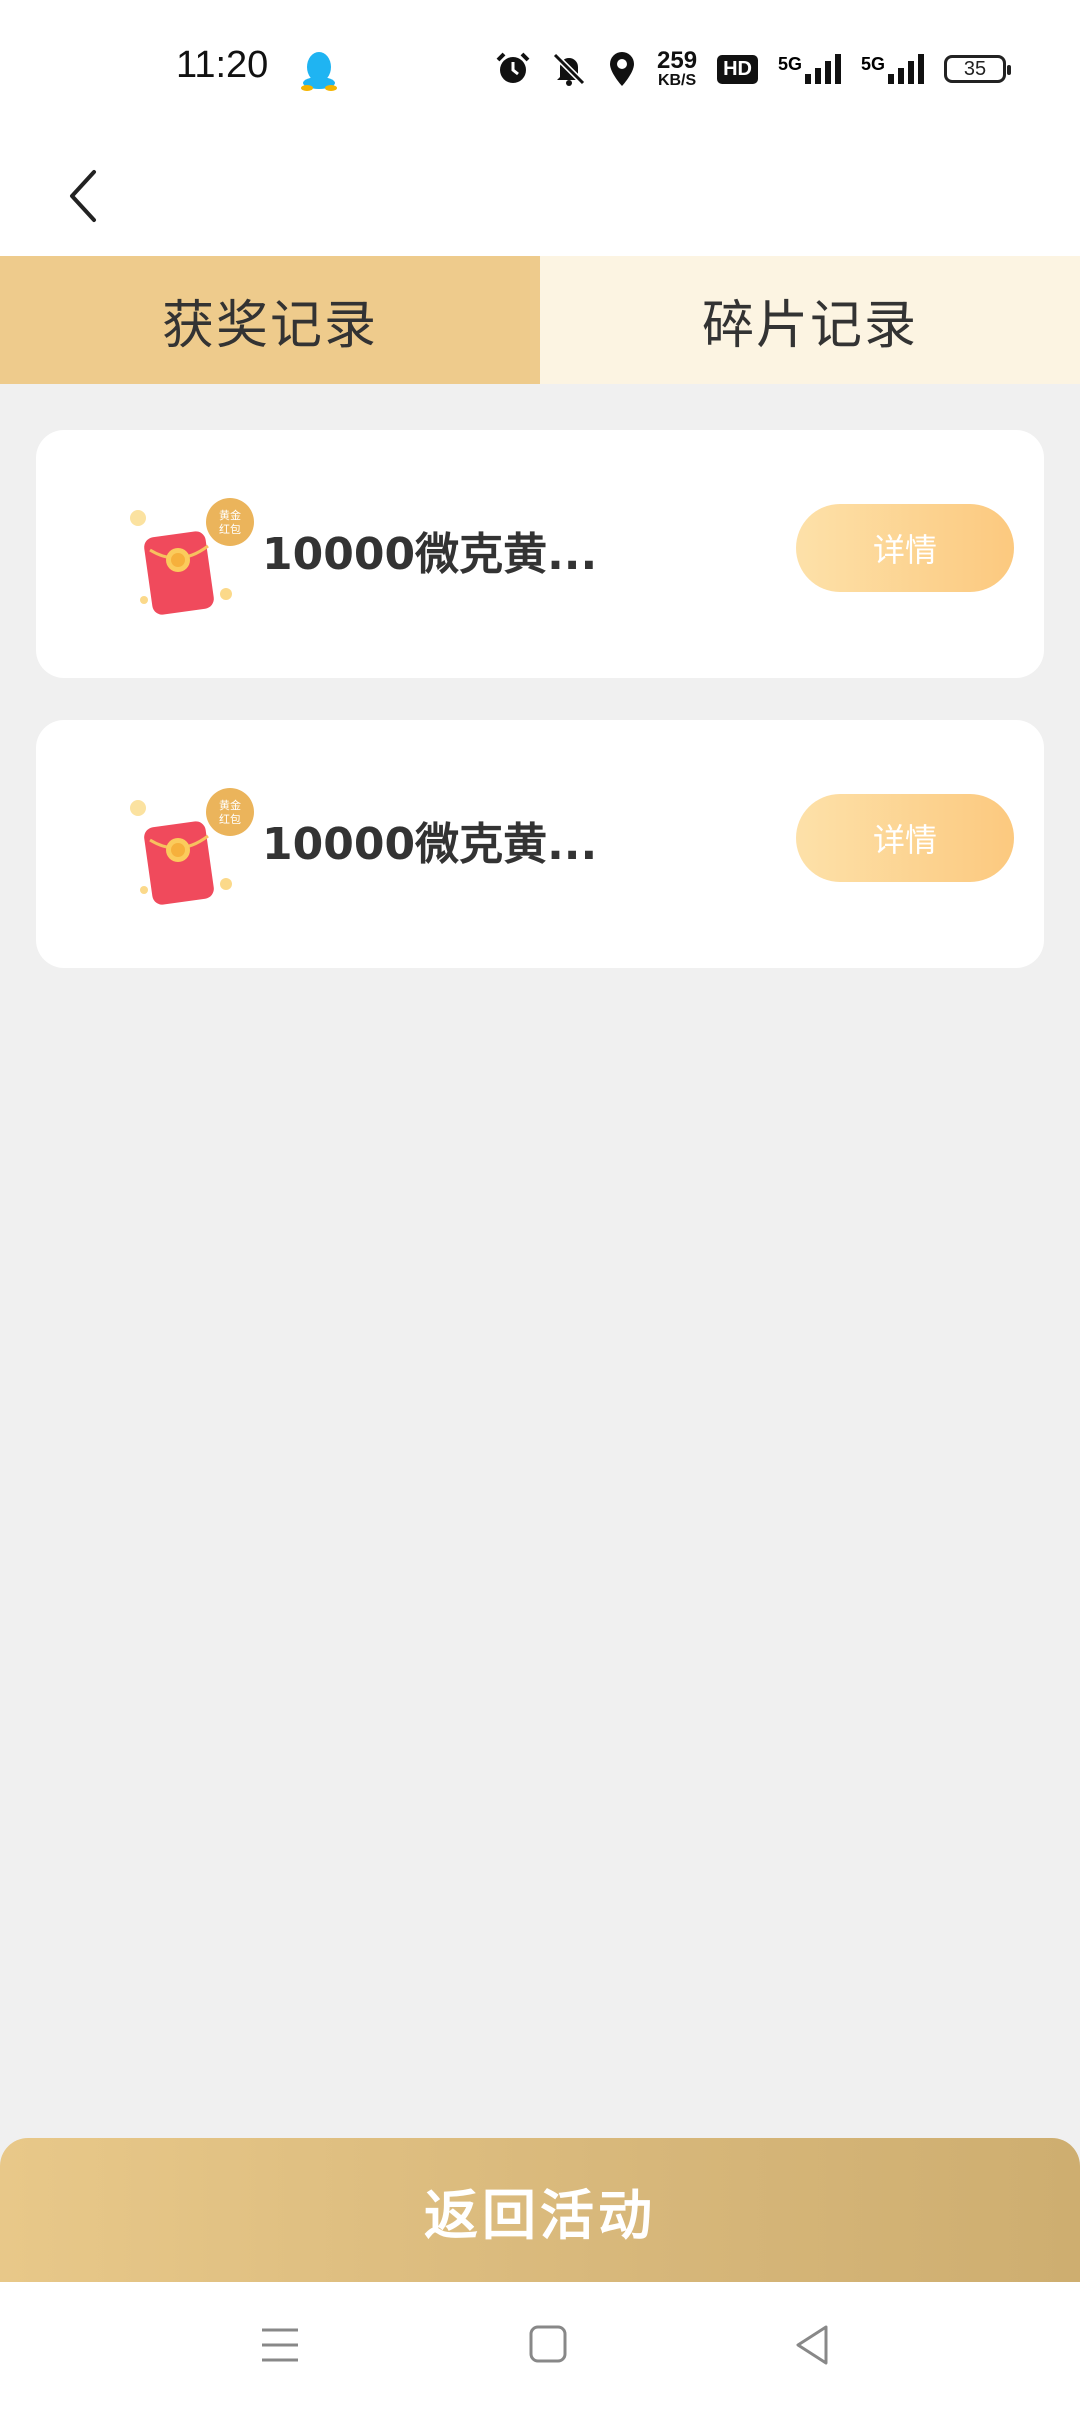 Image resolution: width=1080 pixels, height=2412 pixels. What do you see at coordinates (548, 2345) in the screenshot?
I see `home-icon` at bounding box center [548, 2345].